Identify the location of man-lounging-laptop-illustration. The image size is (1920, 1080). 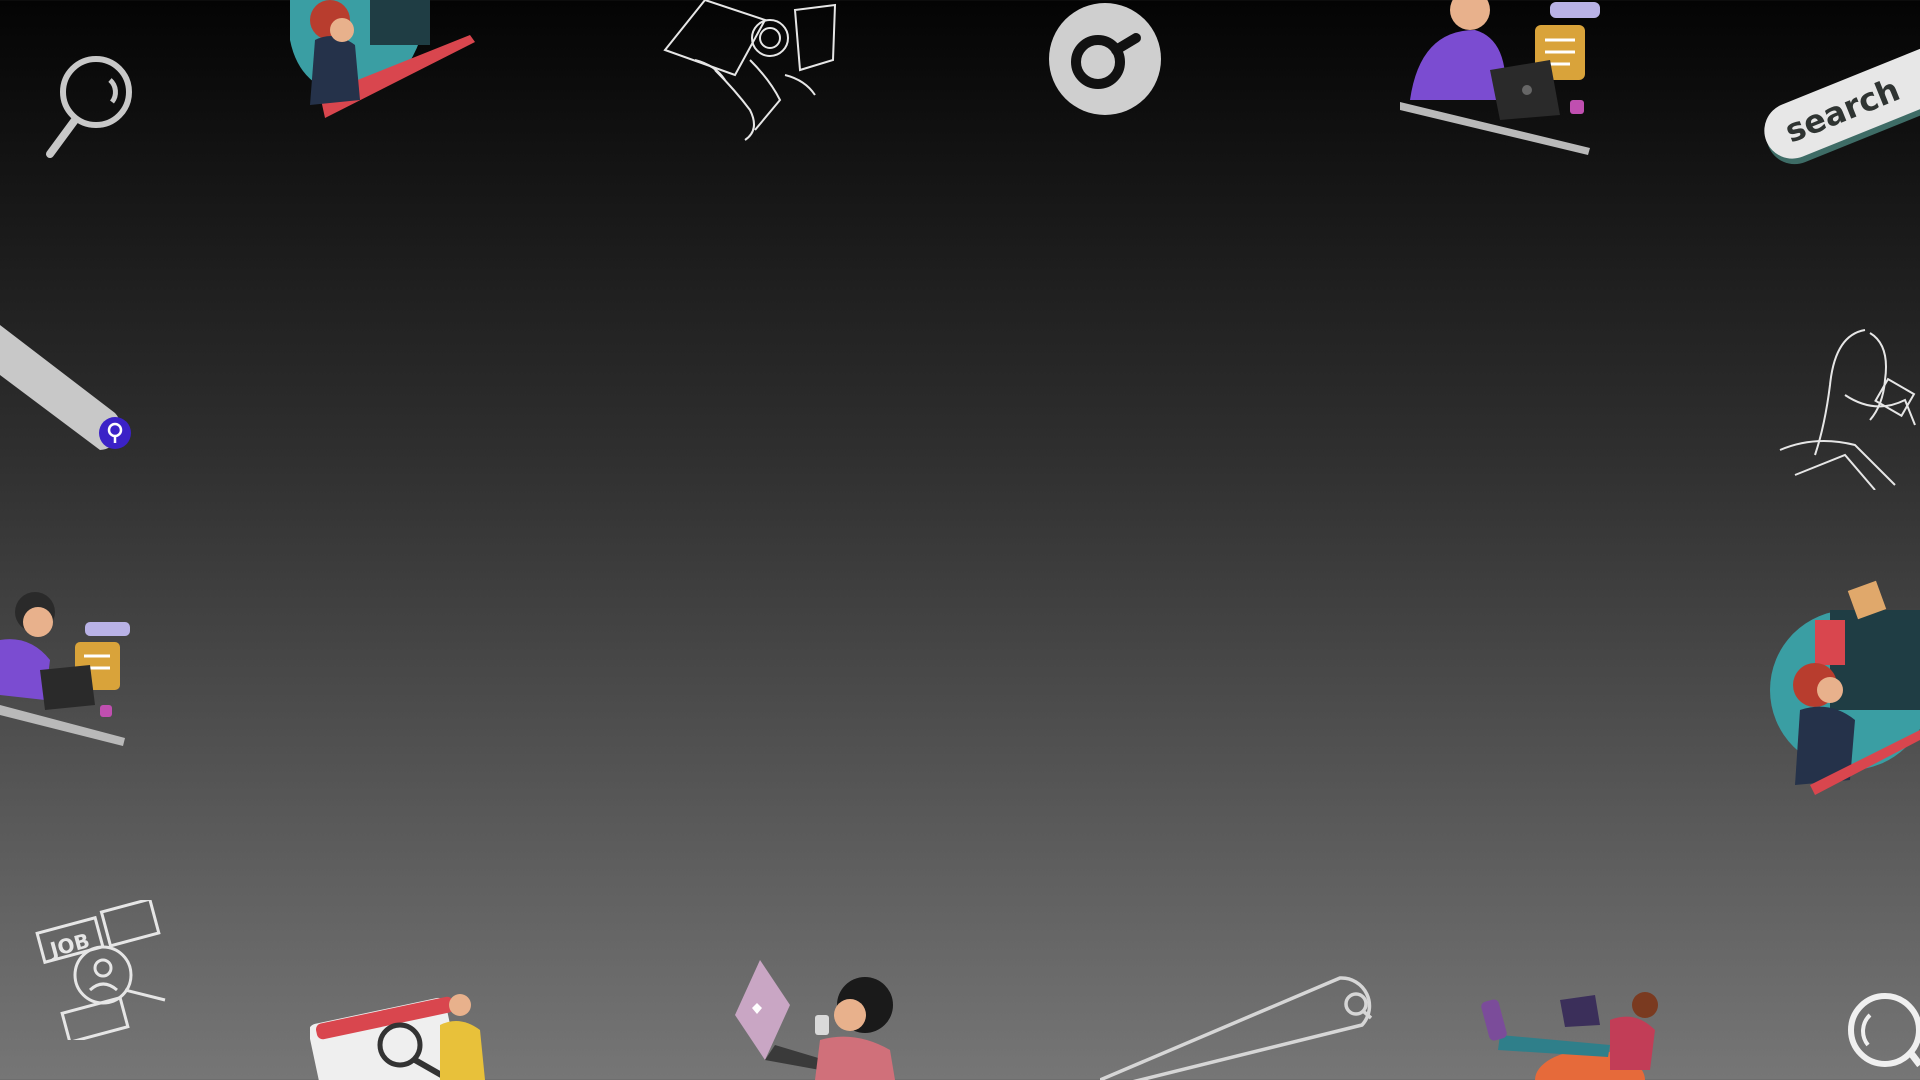
(1569, 1036).